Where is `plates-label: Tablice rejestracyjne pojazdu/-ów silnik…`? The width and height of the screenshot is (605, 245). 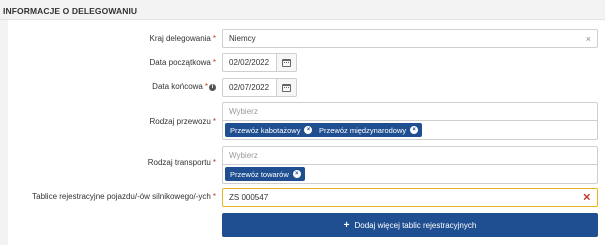 plates-label: Tablice rejestracyjne pojazdu/-ów silnik… is located at coordinates (124, 196).